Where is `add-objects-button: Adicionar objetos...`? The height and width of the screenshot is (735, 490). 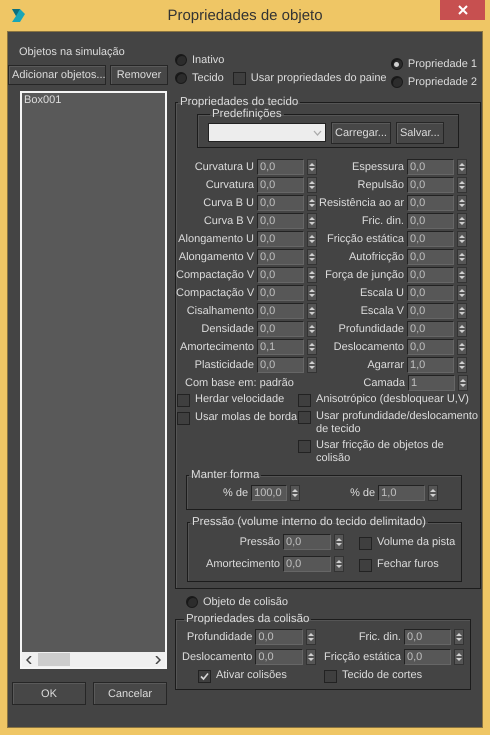
add-objects-button: Adicionar objetos... is located at coordinates (57, 75).